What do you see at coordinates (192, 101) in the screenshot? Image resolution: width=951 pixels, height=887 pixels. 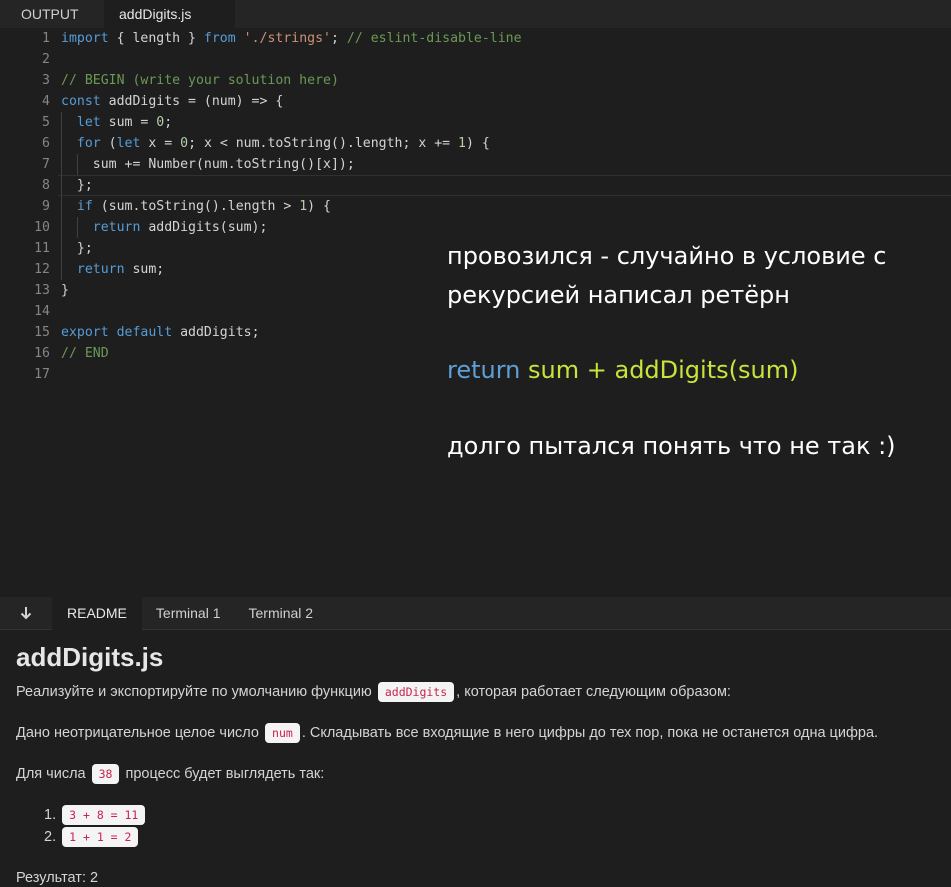 I see `code-token: addDigits = (num) => {` at bounding box center [192, 101].